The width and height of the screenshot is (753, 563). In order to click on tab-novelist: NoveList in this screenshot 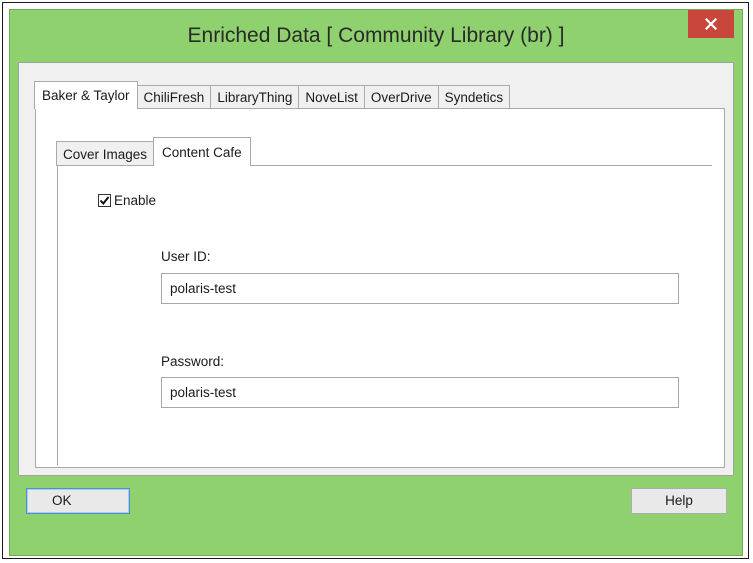, I will do `click(331, 97)`.